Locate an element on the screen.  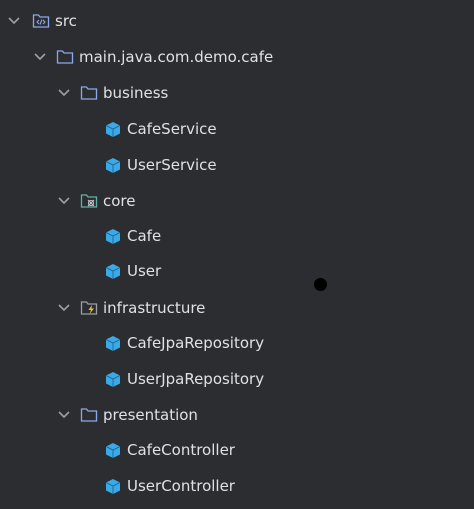
tree-node-core: core is located at coordinates (237, 201).